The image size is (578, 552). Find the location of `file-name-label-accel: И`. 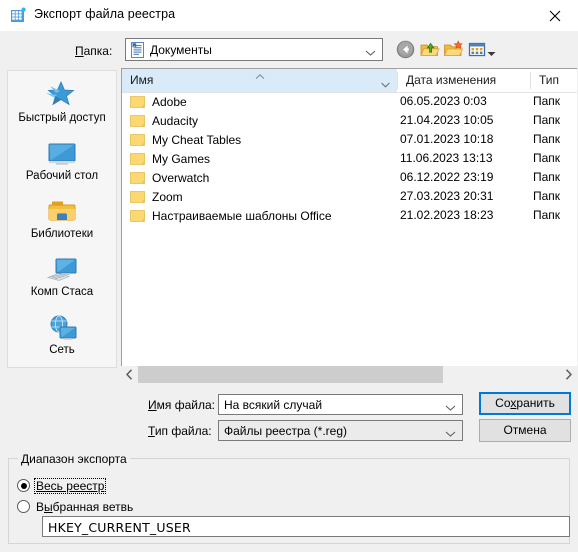

file-name-label-accel: И is located at coordinates (152, 405).